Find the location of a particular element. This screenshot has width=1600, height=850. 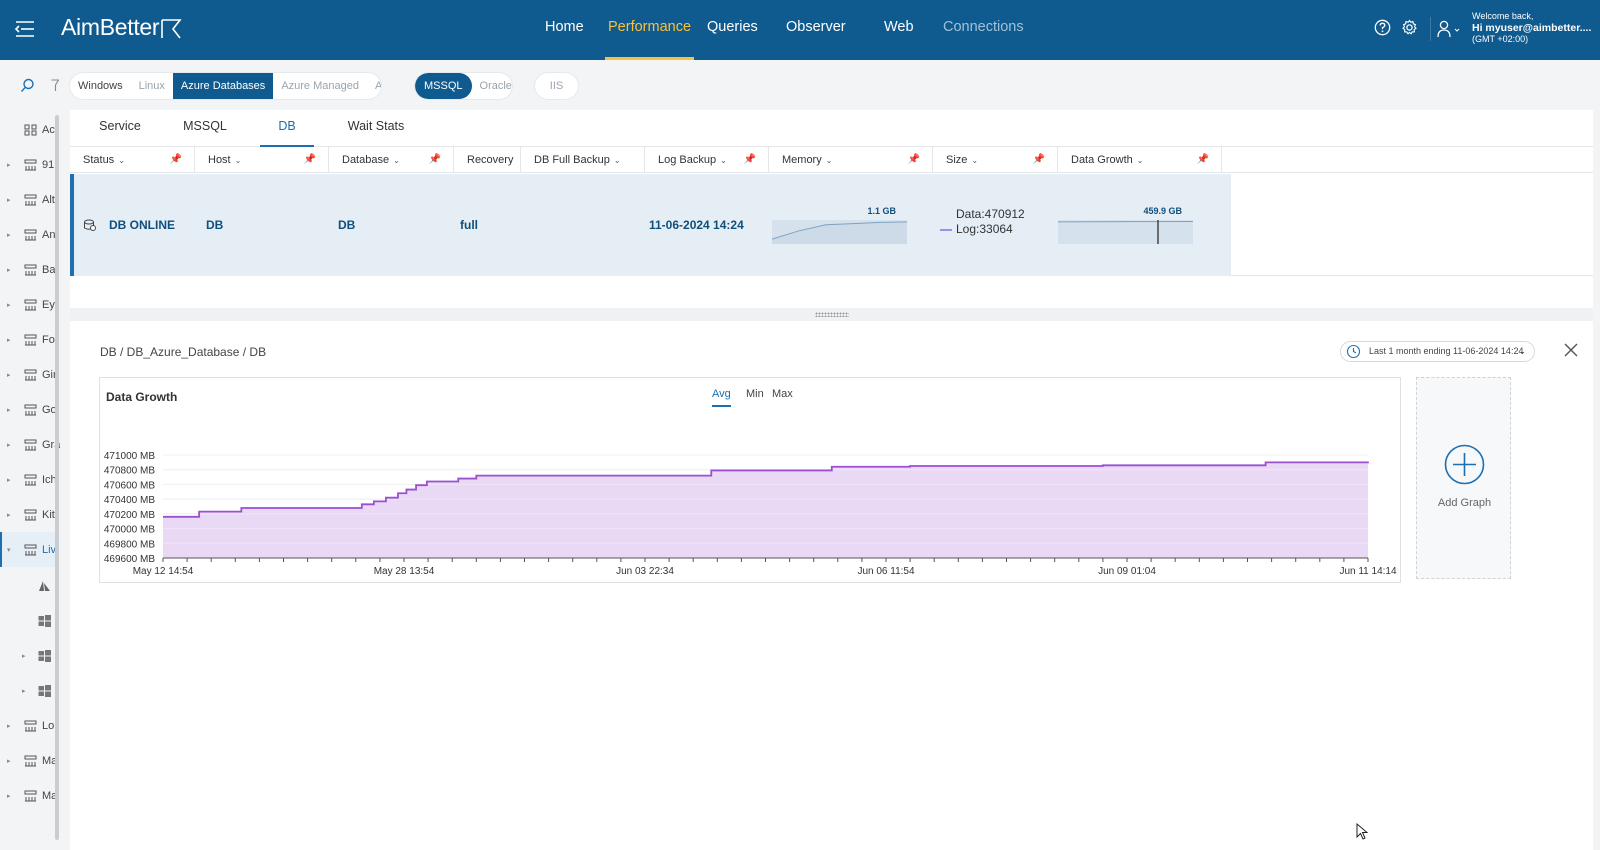

sidebar-item: ▸ Go is located at coordinates (29, 409).